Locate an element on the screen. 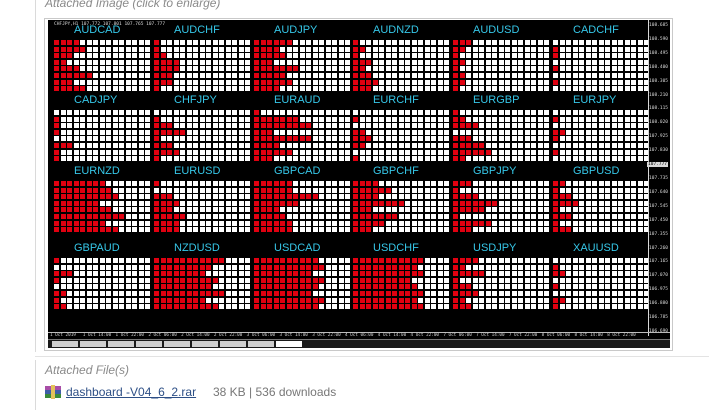 This screenshot has height=410, width=709. price-tick: 107.830 is located at coordinates (658, 151).